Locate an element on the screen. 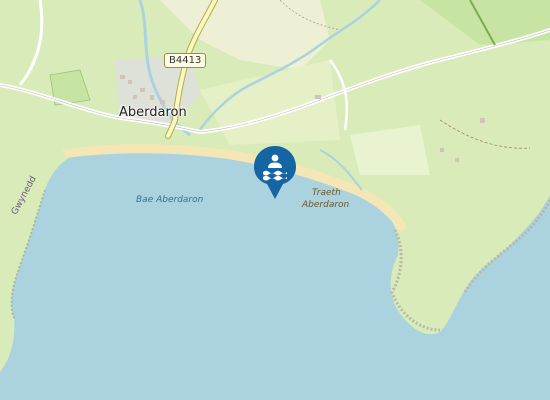  beach-label-line1: Traeth is located at coordinates (326, 193).